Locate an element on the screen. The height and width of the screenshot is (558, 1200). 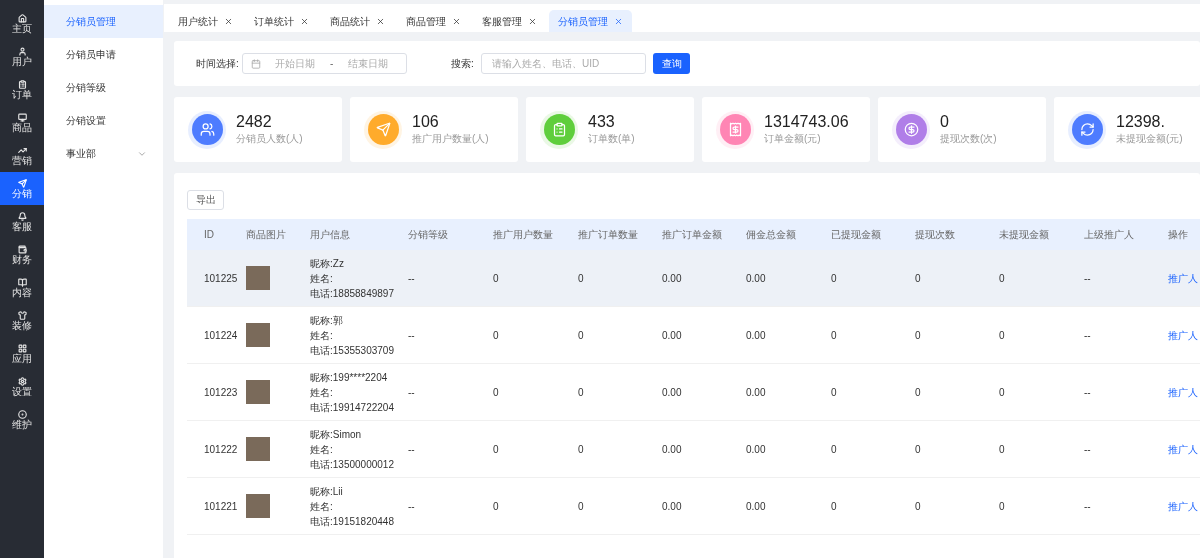
monitor-icon is located at coordinates (22, 117).